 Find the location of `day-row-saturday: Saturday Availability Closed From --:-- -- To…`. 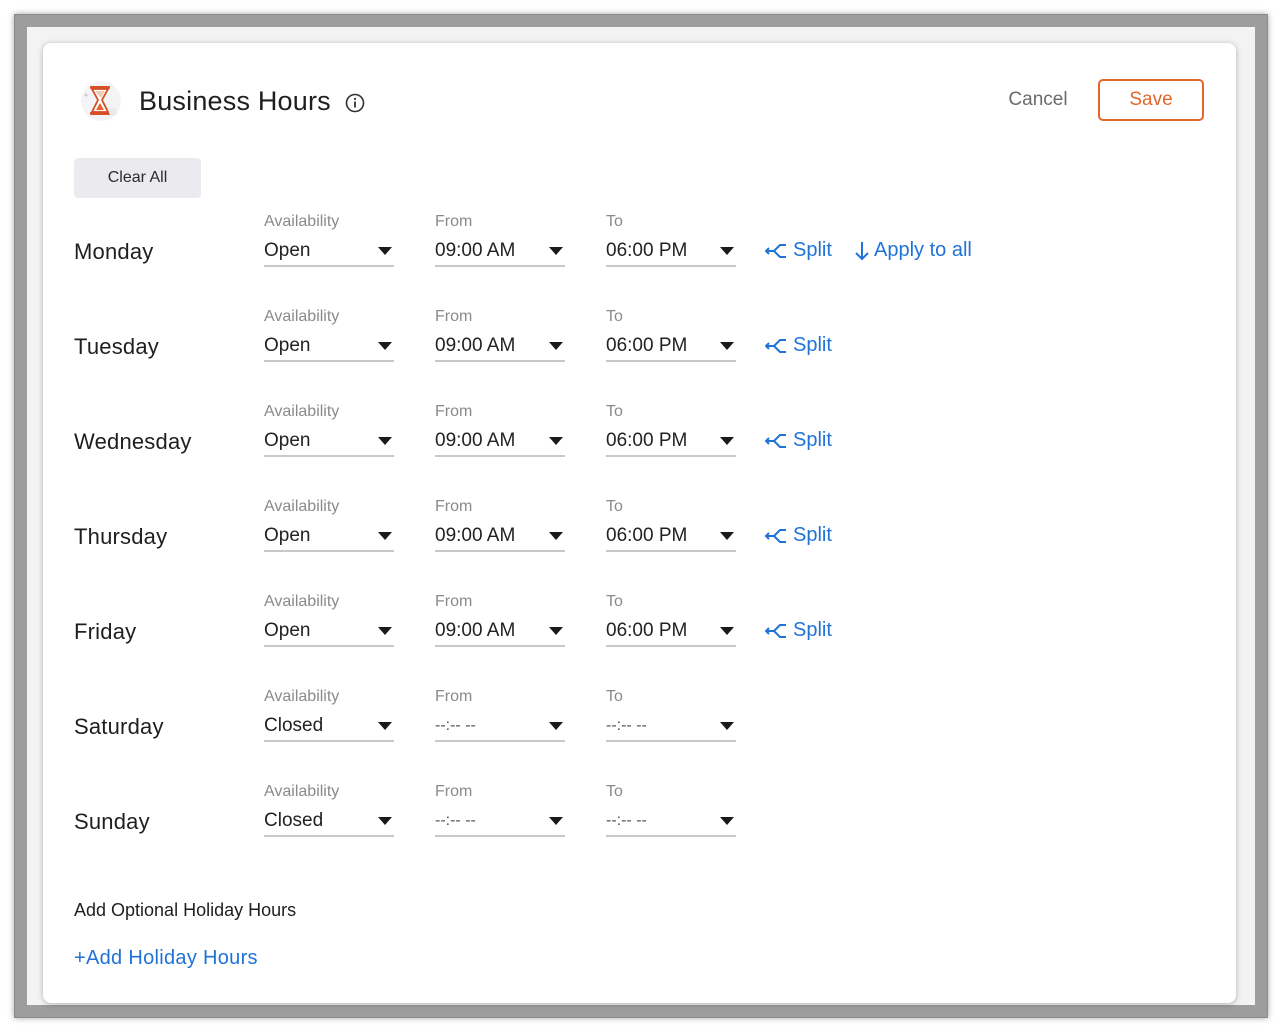

day-row-saturday: Saturday Availability Closed From --:-- -- To… is located at coordinates (639, 728).